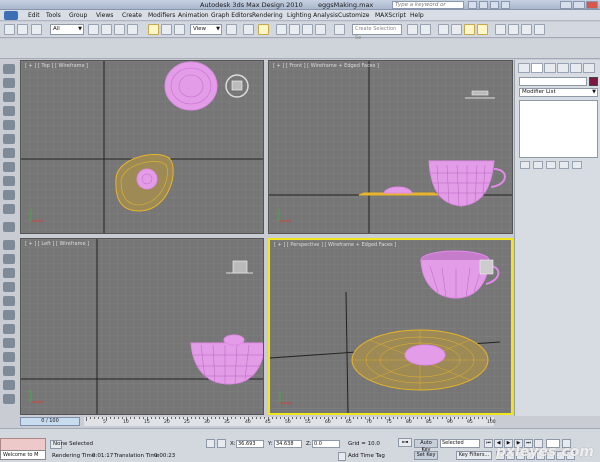 This screenshot has width=600, height=462. I want to click on add-time-tag: Add Time Tag, so click(366, 456).